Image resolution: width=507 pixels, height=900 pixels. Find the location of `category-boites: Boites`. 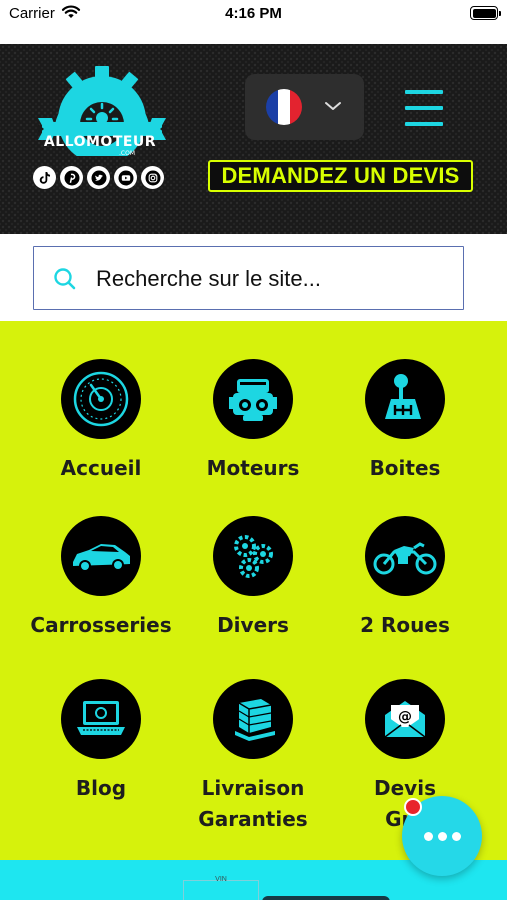

category-boites: Boites is located at coordinates (405, 421).